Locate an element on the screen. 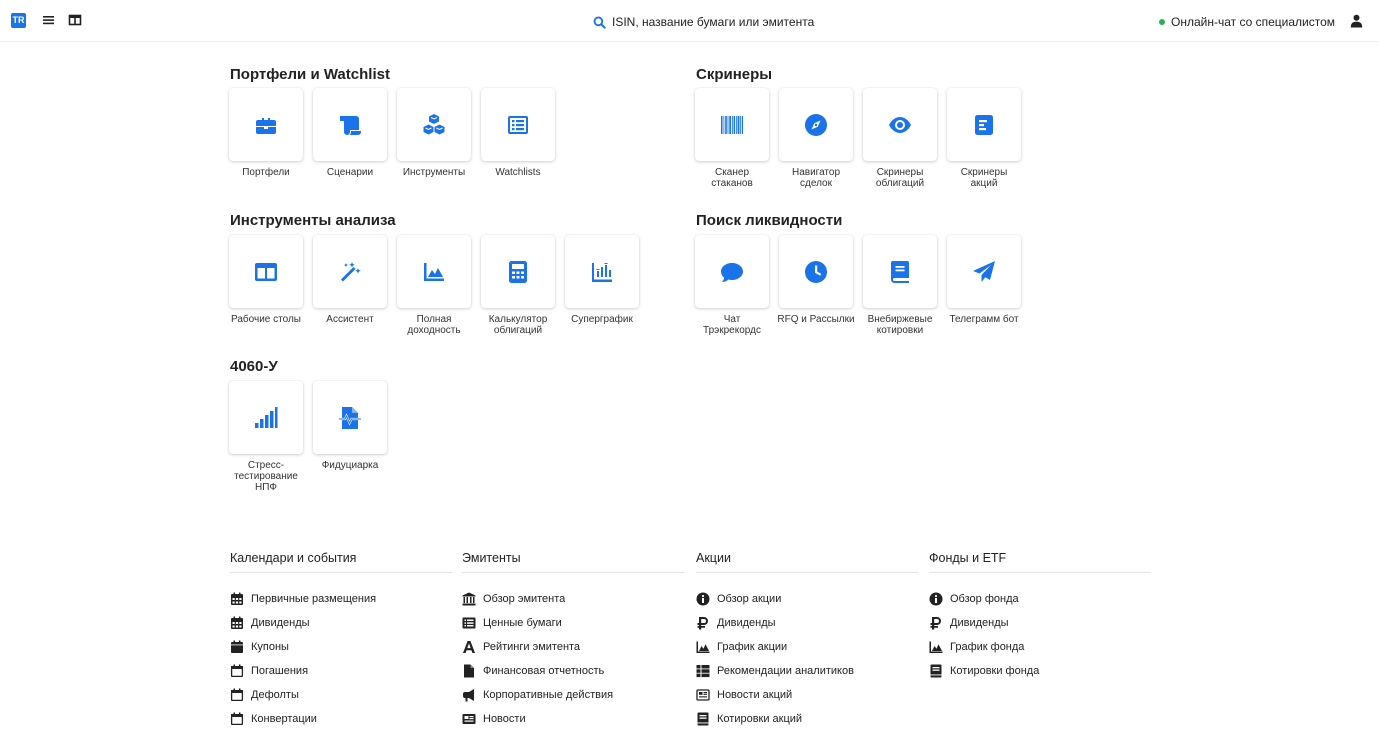  tile-scenarios: Сценарии is located at coordinates (350, 133).